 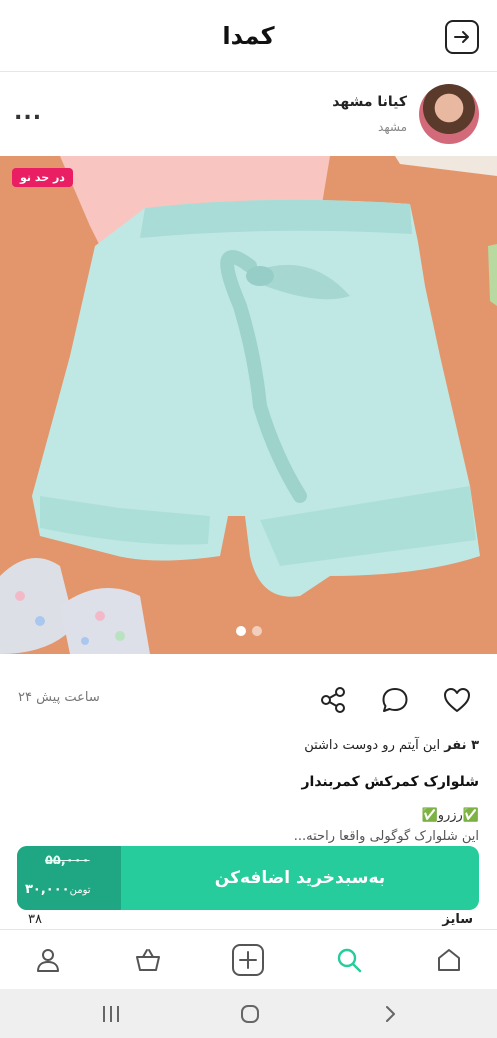 What do you see at coordinates (59, 697) in the screenshot?
I see `posted-time: ۲۴ ساعت پیش` at bounding box center [59, 697].